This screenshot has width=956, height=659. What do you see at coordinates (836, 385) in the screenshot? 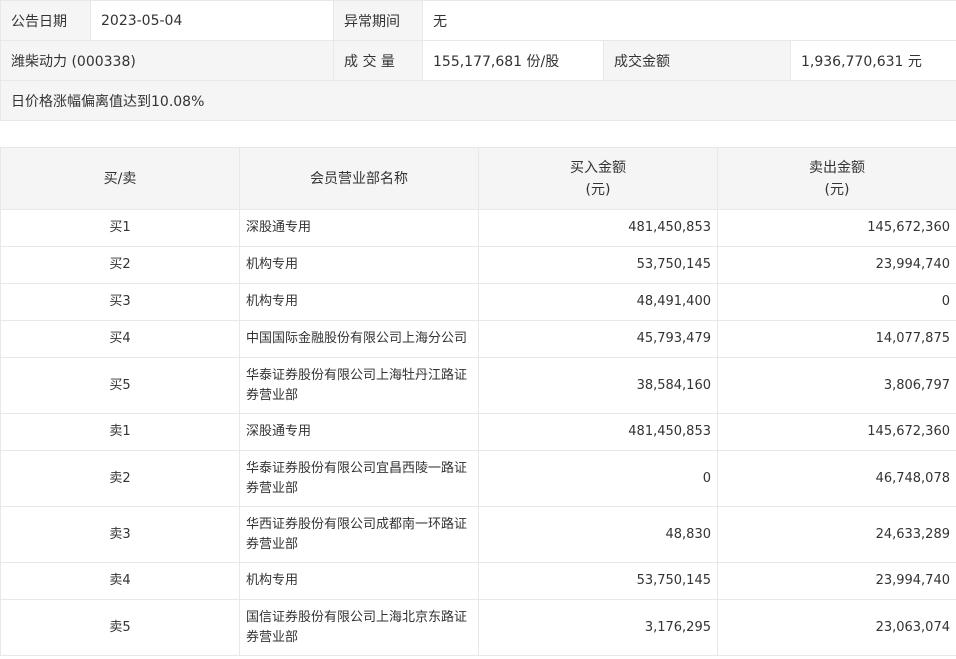
I see `sell-amount-cell: 3,806,797` at bounding box center [836, 385].